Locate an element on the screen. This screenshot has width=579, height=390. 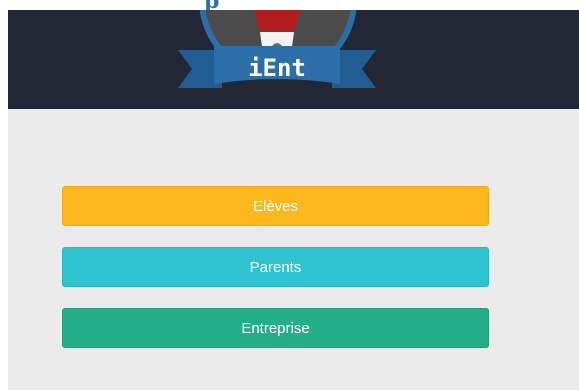
top-strip: p is located at coordinates (289, 5).